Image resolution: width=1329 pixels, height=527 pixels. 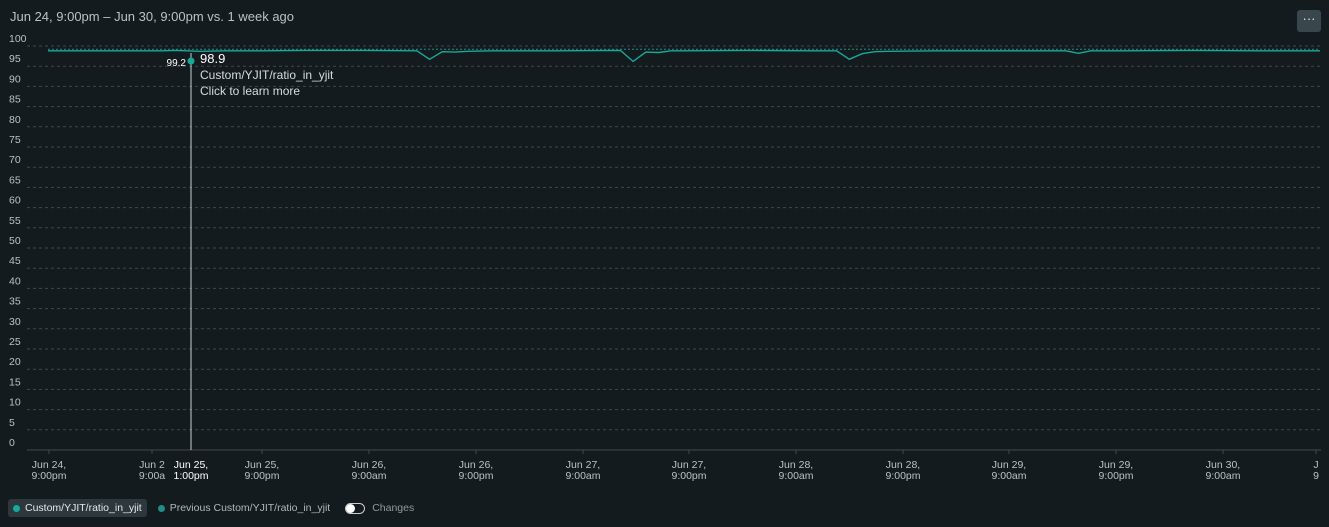 I want to click on y-tick-label: 35, so click(x=15, y=302).